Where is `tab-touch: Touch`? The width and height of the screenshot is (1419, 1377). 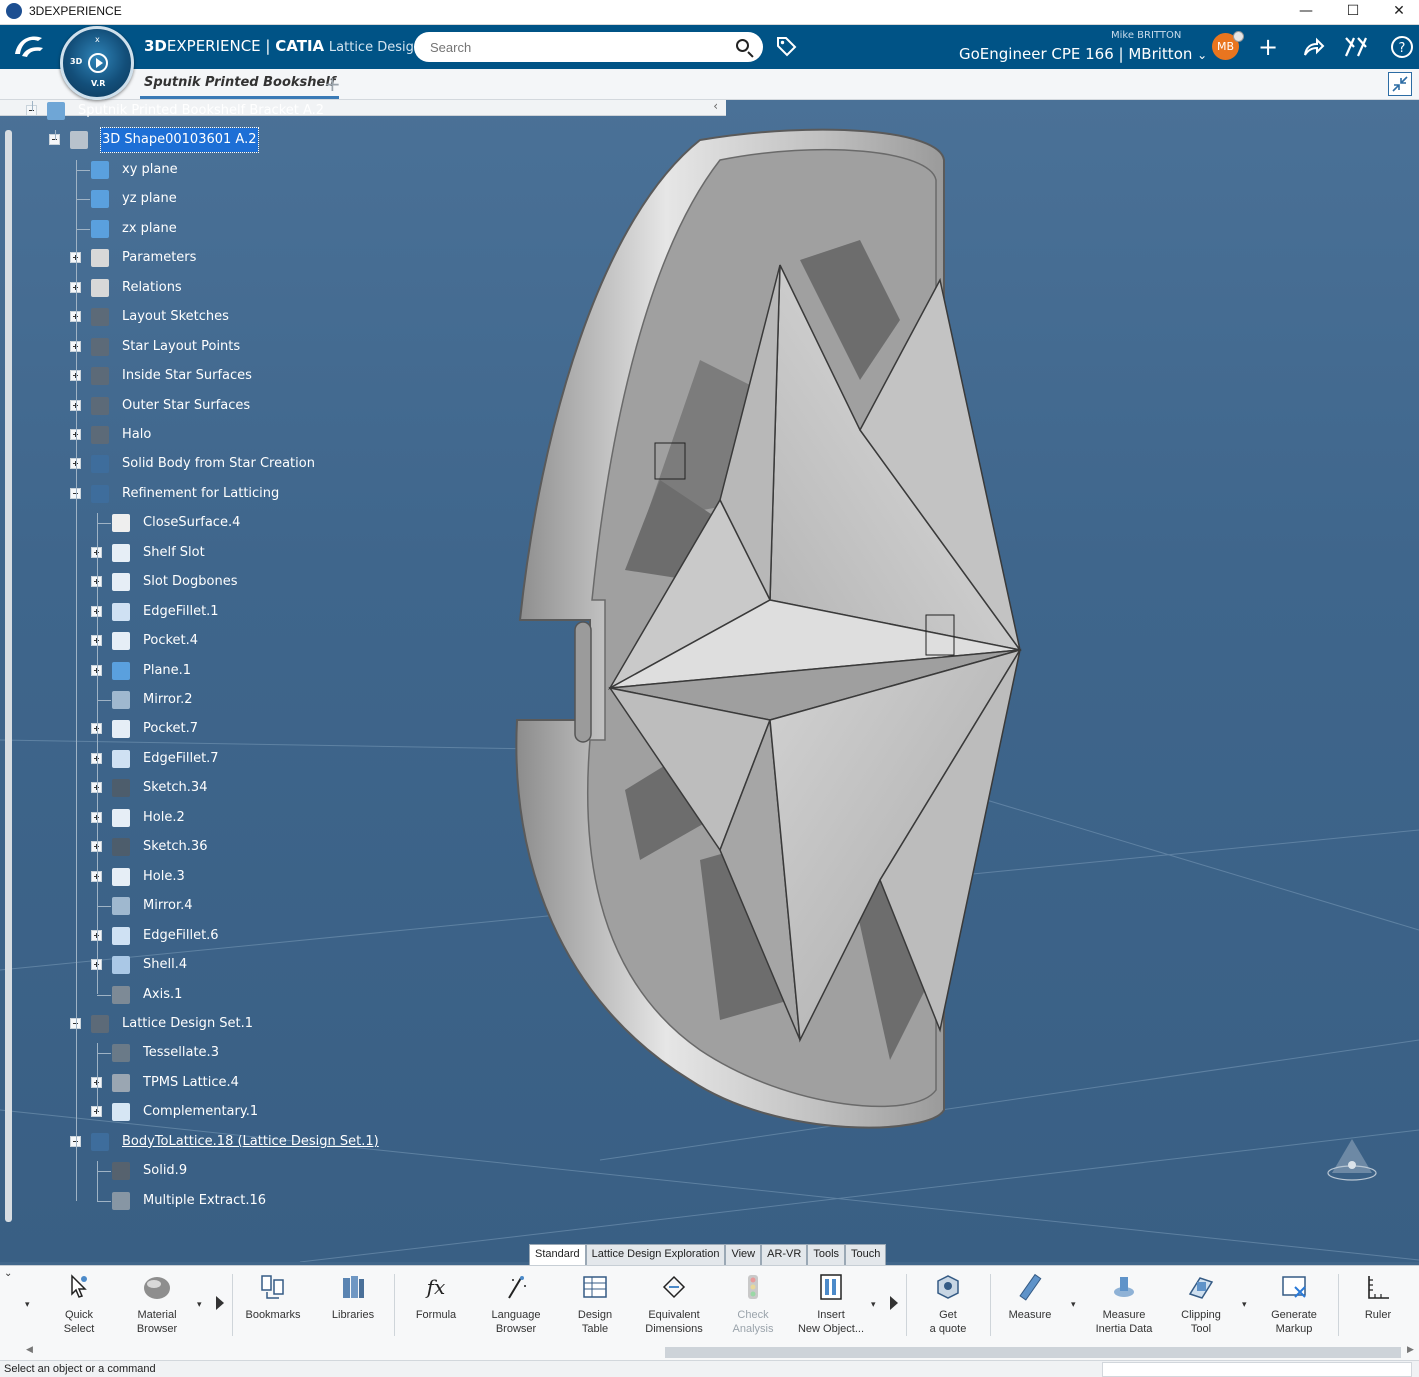
tab-touch: Touch is located at coordinates (866, 1254).